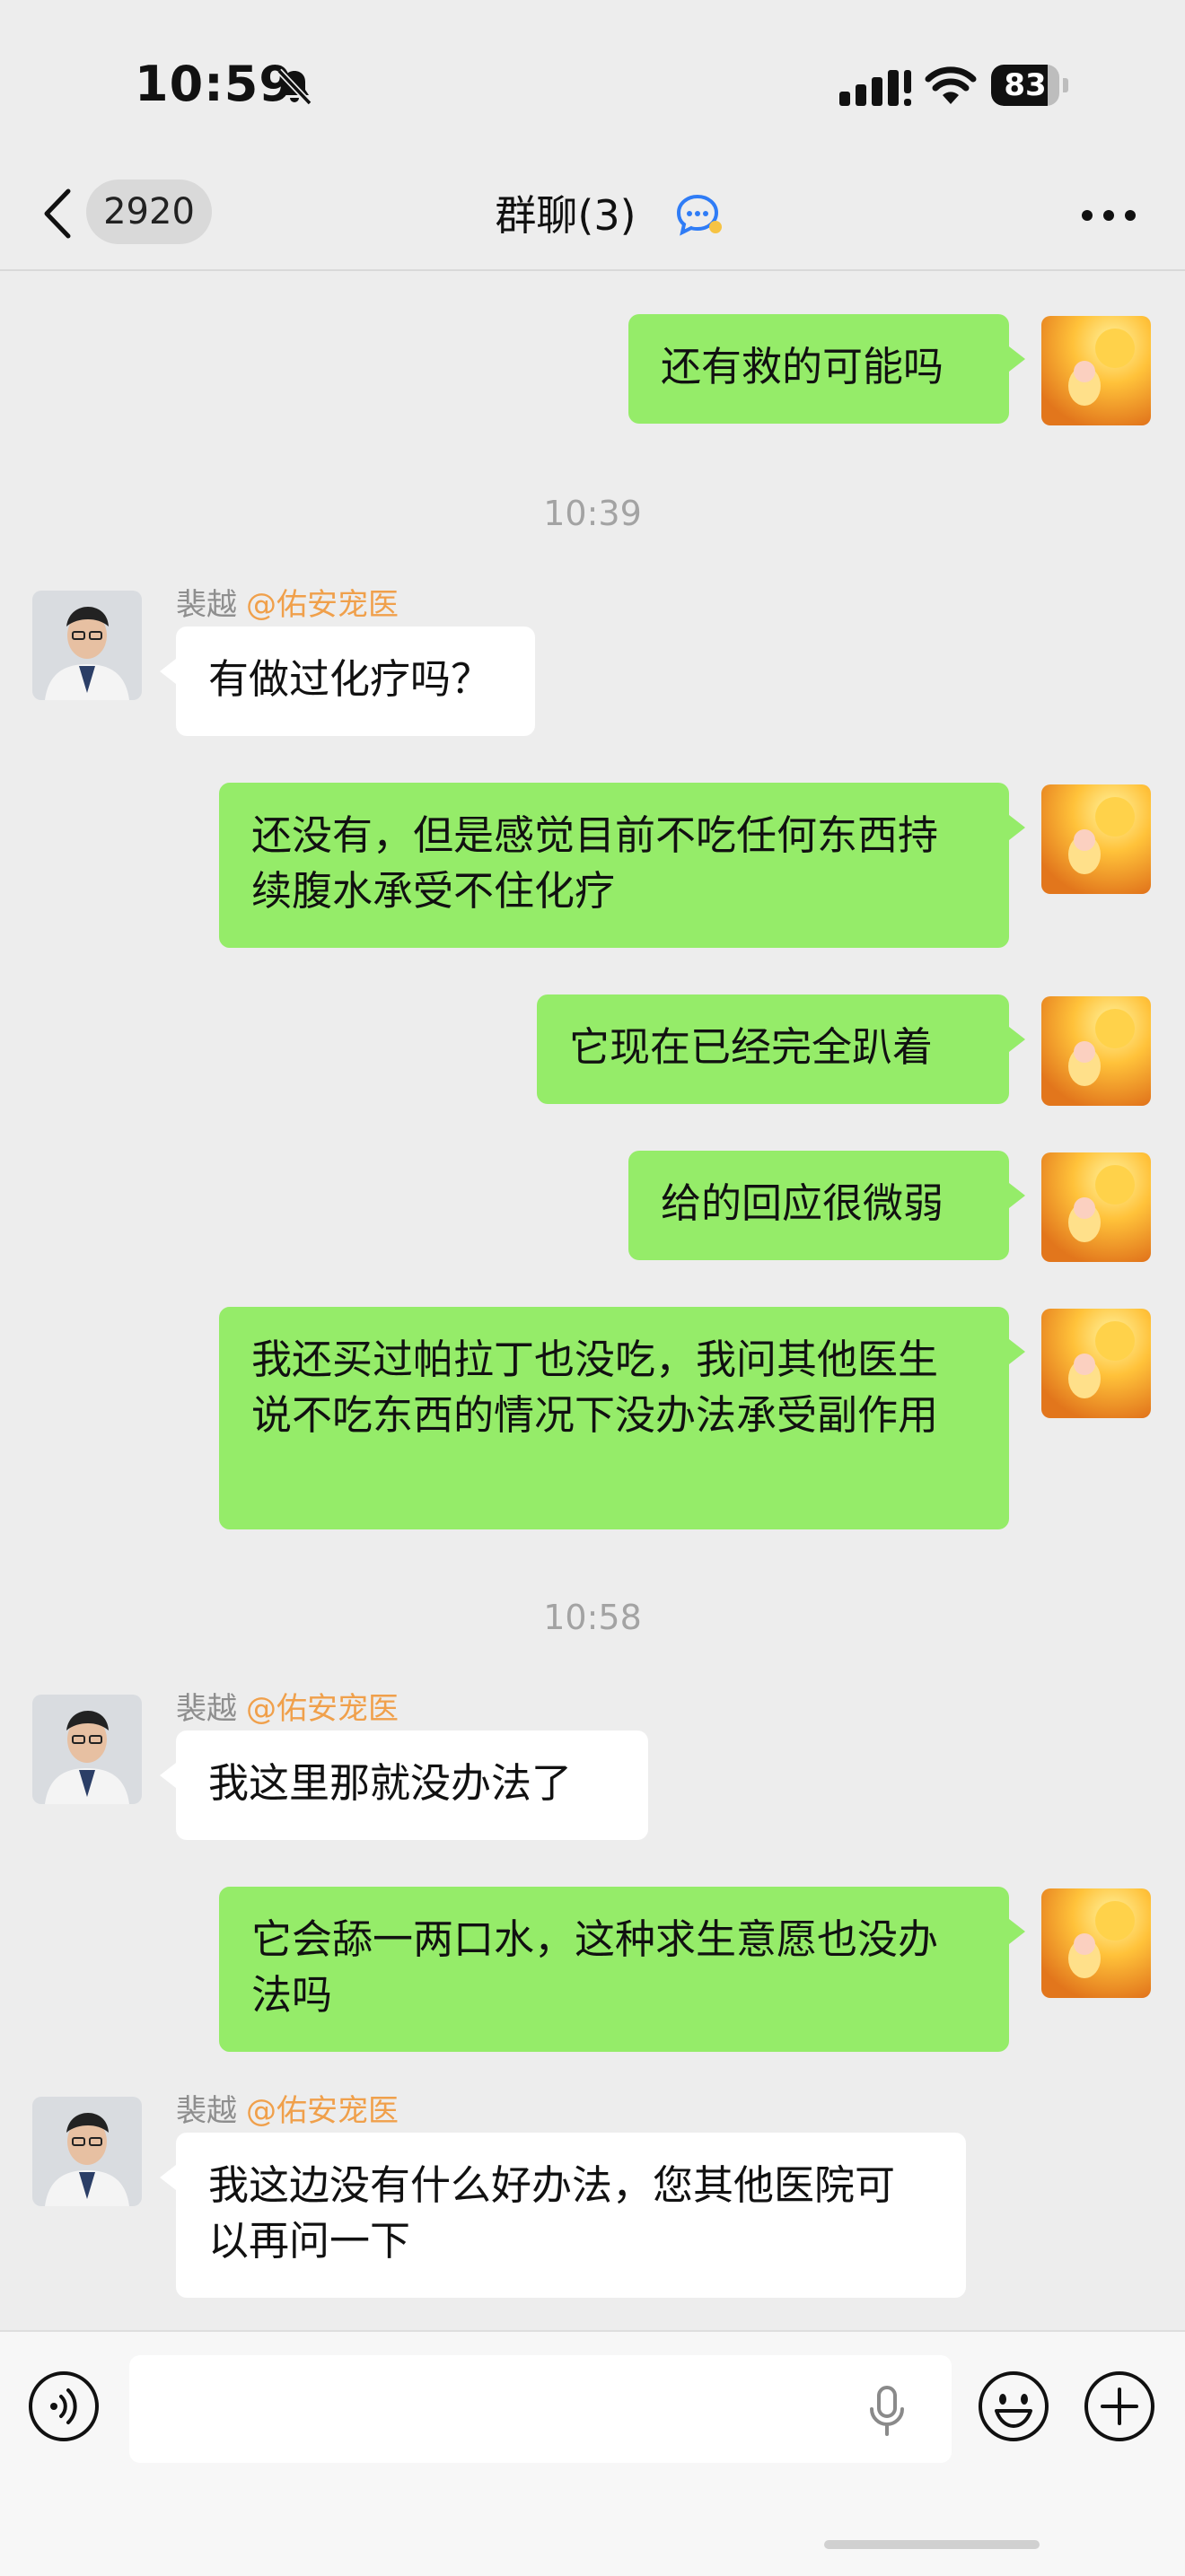  I want to click on voice-icon, so click(64, 2406).